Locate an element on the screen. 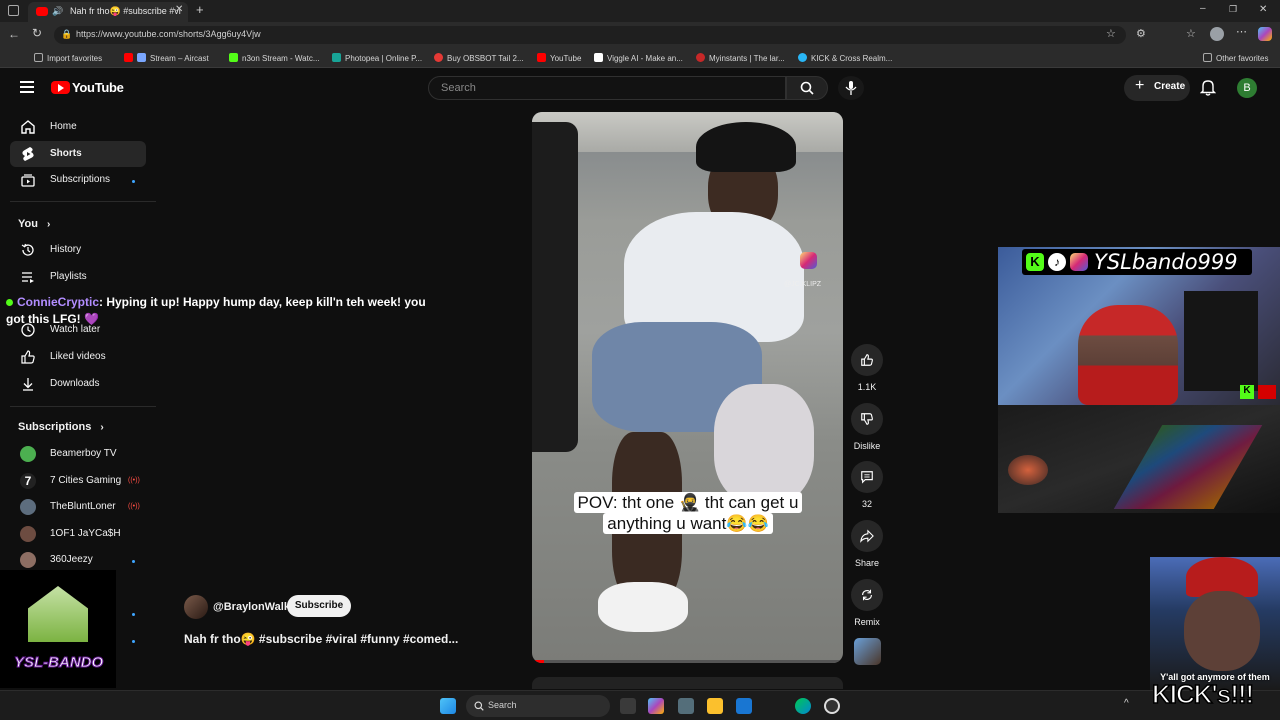  browser-tab: 🔊 Nah fr tho😜 #subscribe #vi is located at coordinates (108, 12).